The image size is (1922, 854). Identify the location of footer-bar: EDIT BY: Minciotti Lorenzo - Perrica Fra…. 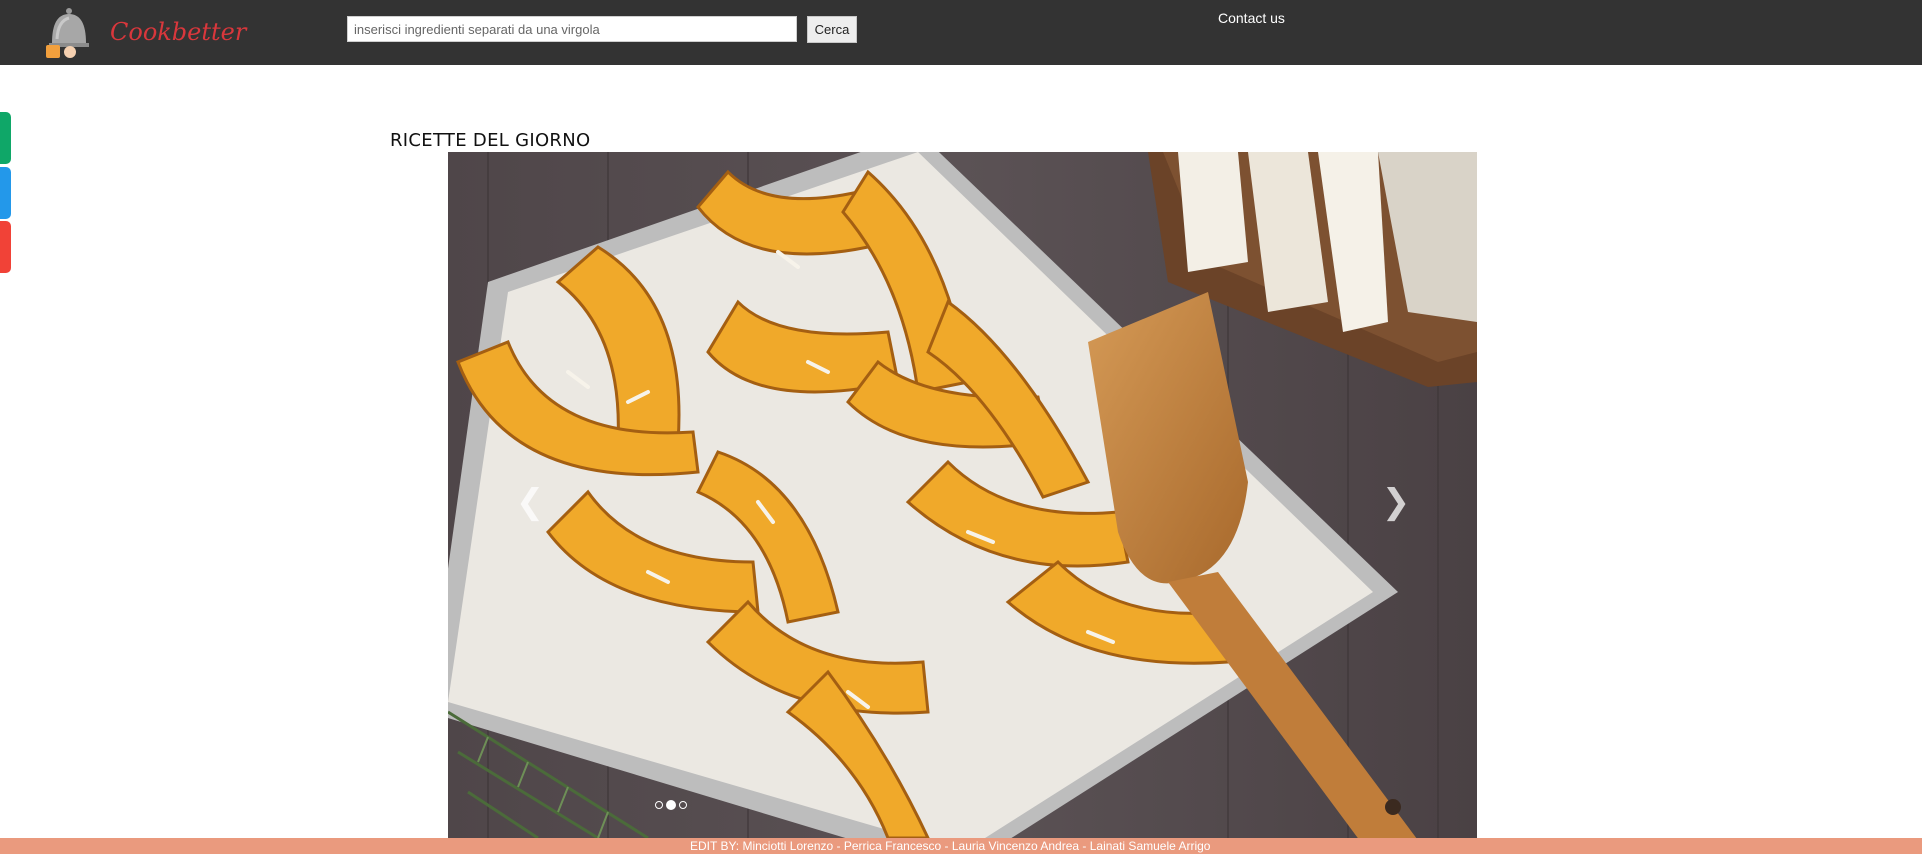
(961, 846).